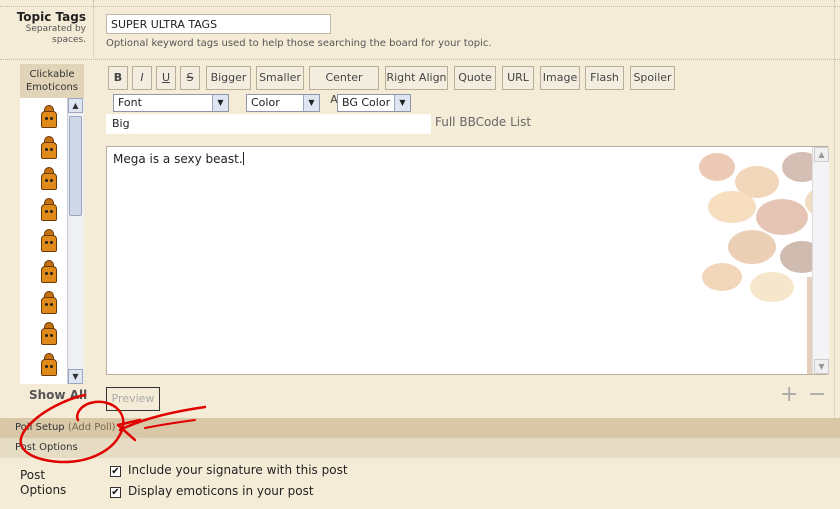 This screenshot has width=840, height=509. I want to click on smaller-button: Smaller, so click(280, 78).